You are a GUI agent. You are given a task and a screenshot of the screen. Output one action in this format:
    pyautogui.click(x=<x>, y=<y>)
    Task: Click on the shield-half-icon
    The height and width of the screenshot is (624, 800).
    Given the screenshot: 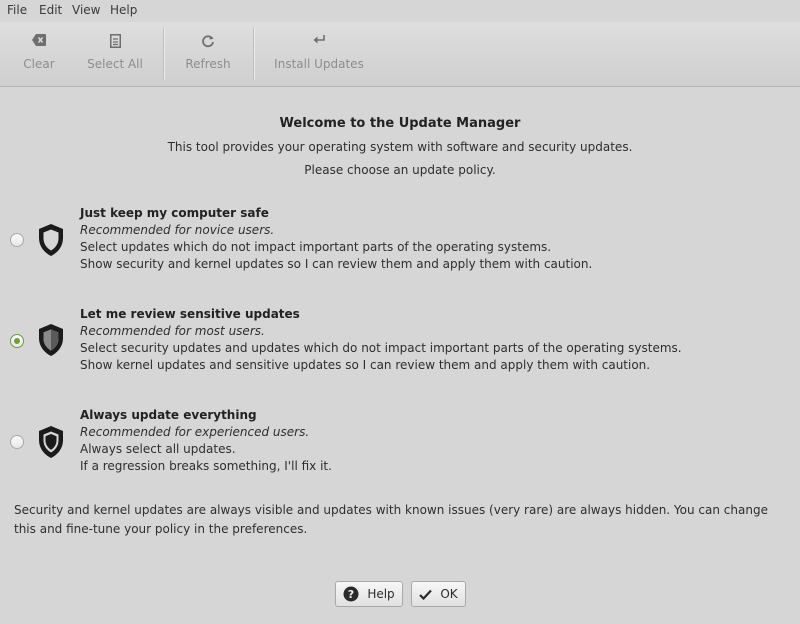 What is the action you would take?
    pyautogui.click(x=51, y=340)
    